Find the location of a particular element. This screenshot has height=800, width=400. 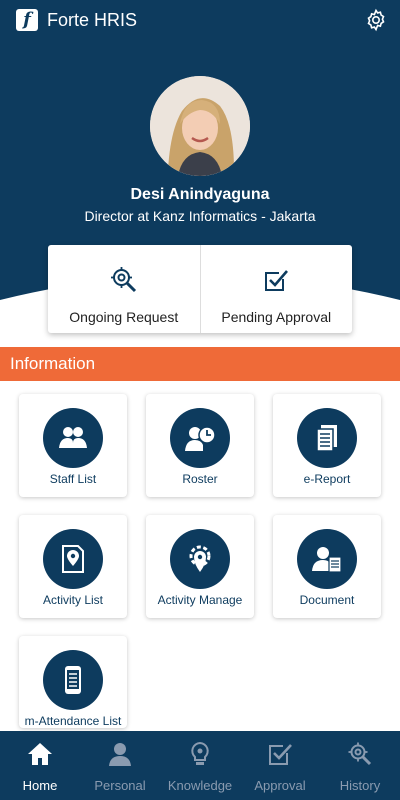

menu-tile-roster: Roster is located at coordinates (200, 445).